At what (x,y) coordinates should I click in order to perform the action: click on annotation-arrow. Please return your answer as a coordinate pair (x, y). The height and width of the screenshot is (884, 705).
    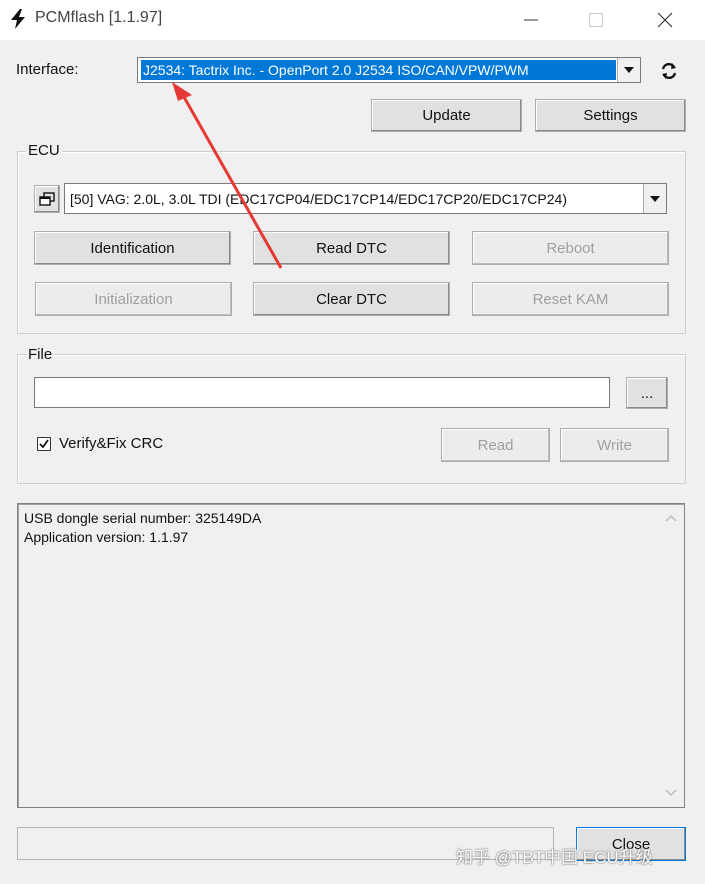
    Looking at the image, I should click on (227, 175).